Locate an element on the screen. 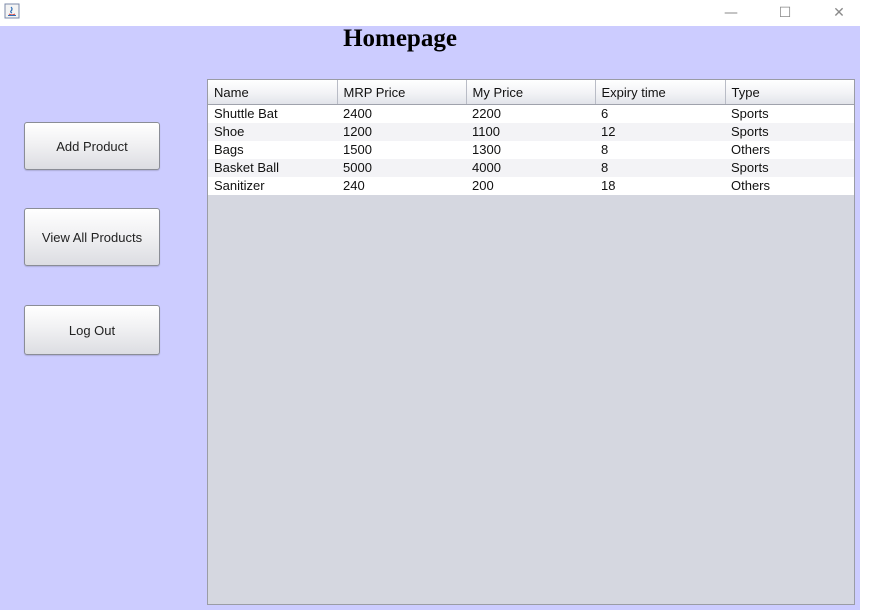  column-header-name: Name is located at coordinates (273, 92).